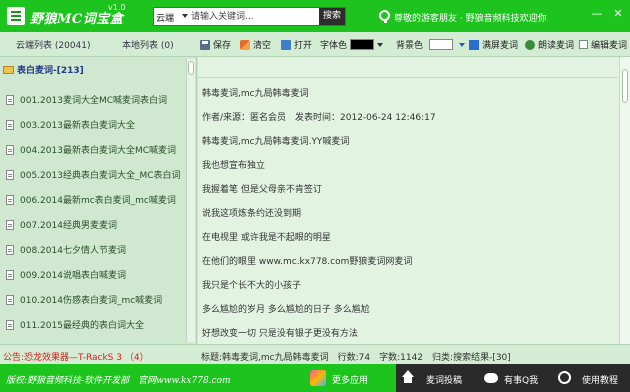  I want to click on tab-cloud-list: 云端列表 (20041), so click(53, 44).